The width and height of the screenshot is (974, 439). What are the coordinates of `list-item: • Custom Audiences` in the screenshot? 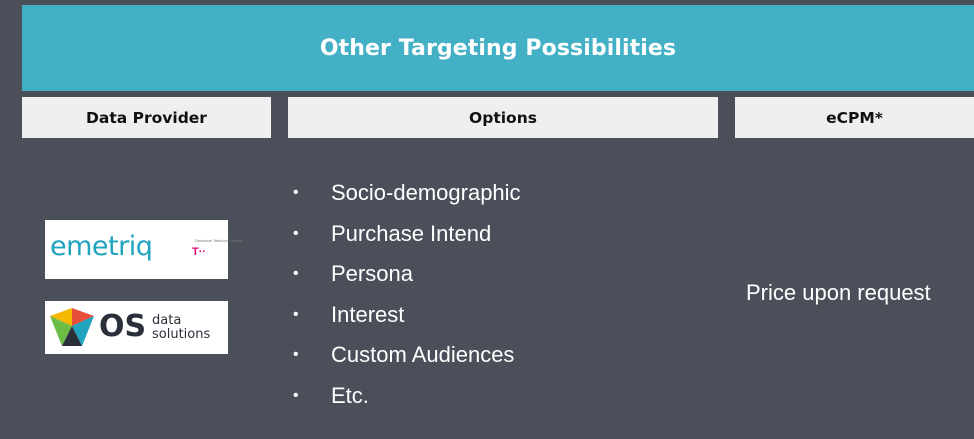 It's located at (405, 355).